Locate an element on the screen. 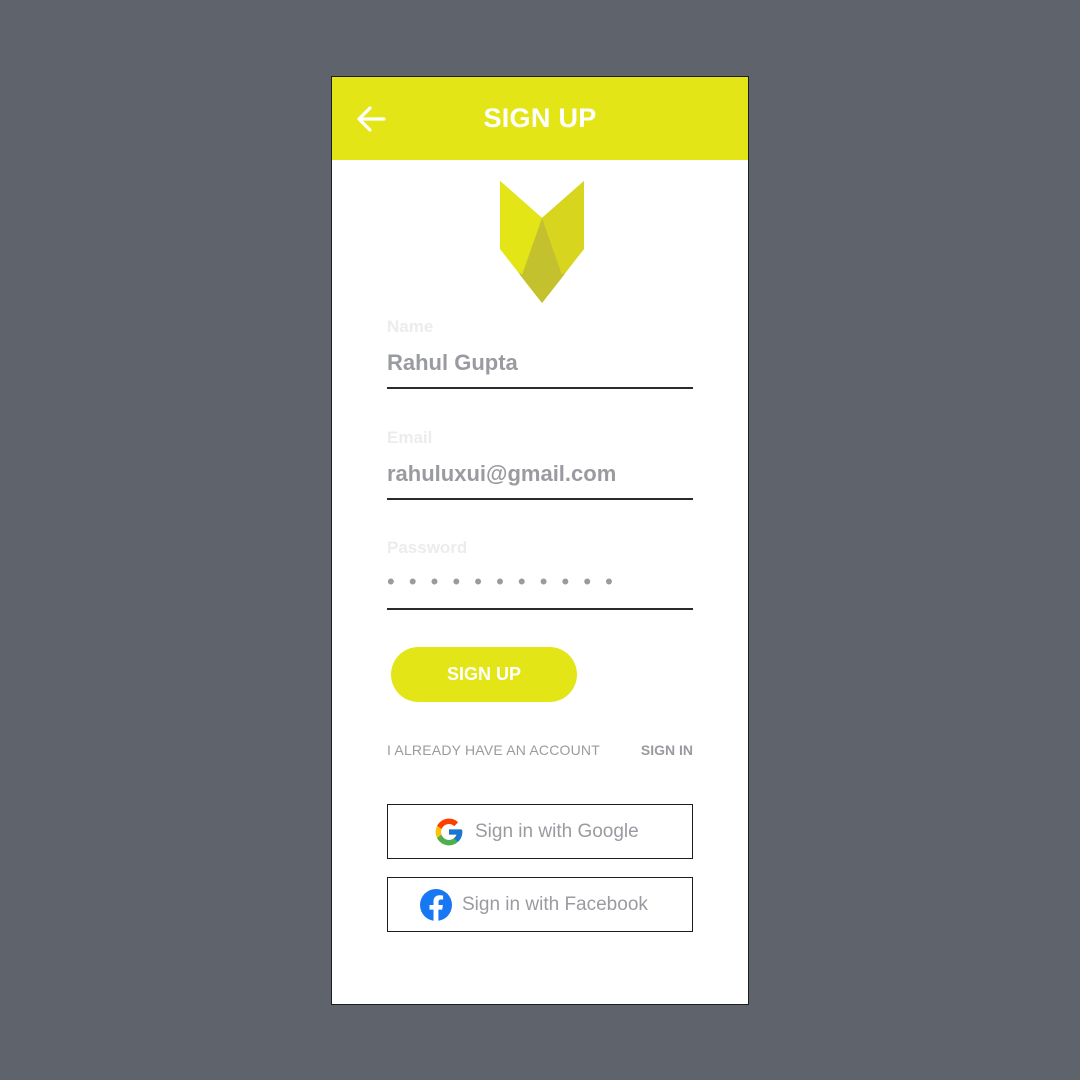  email-label: Email is located at coordinates (410, 437).